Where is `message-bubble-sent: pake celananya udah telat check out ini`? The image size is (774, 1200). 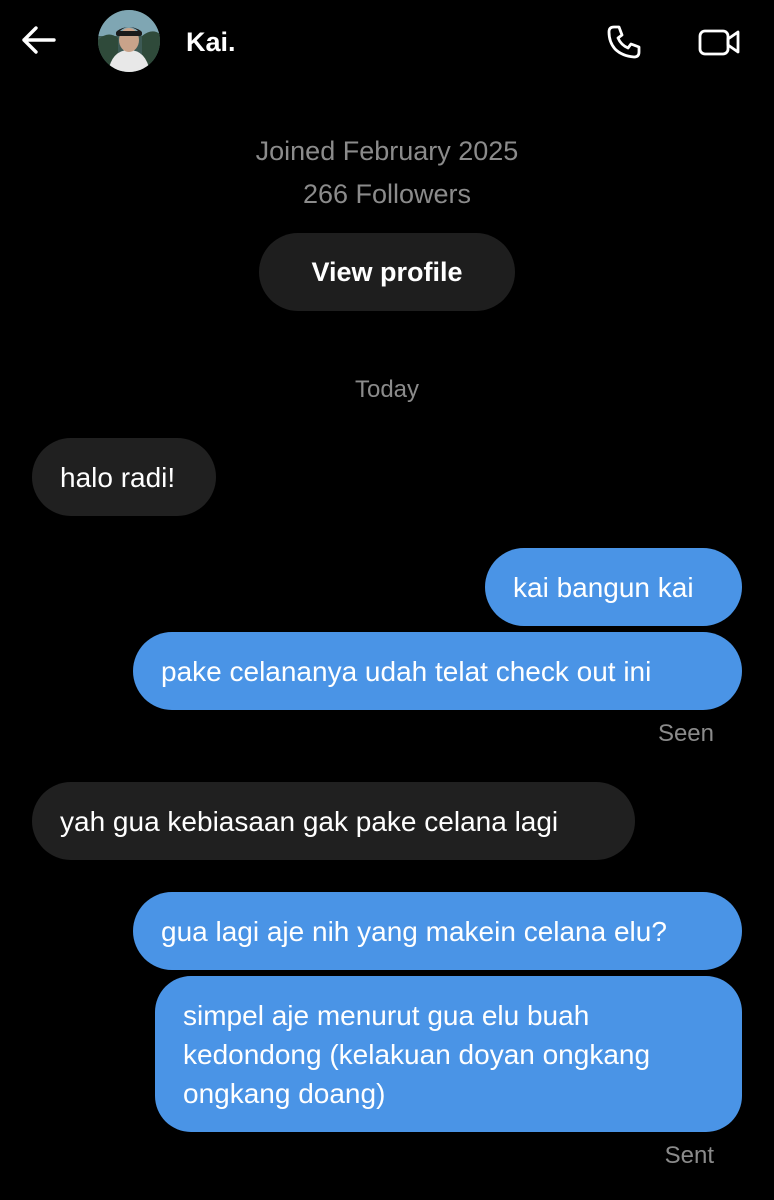
message-bubble-sent: pake celananya udah telat check out ini is located at coordinates (437, 671).